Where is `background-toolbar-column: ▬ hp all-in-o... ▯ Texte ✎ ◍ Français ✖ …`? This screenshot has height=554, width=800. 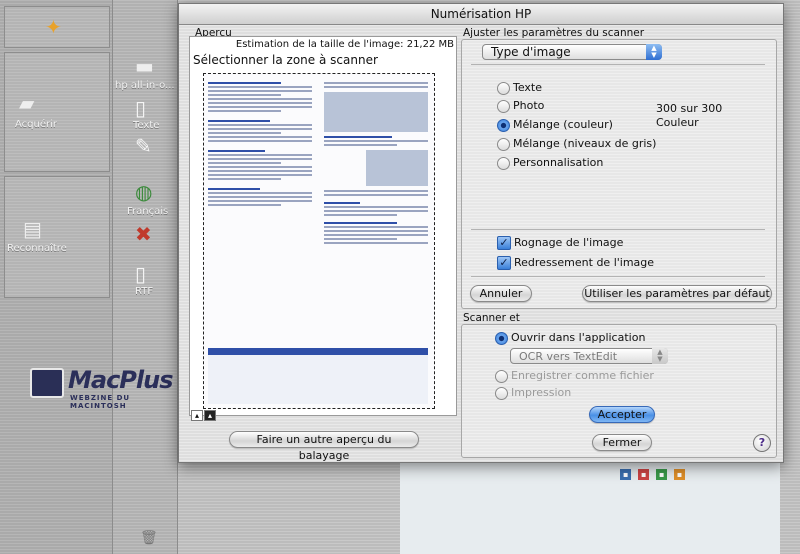
background-toolbar-column: ▬ hp all-in-o... ▯ Texte ✎ ◍ Français ✖ … is located at coordinates (145, 277).